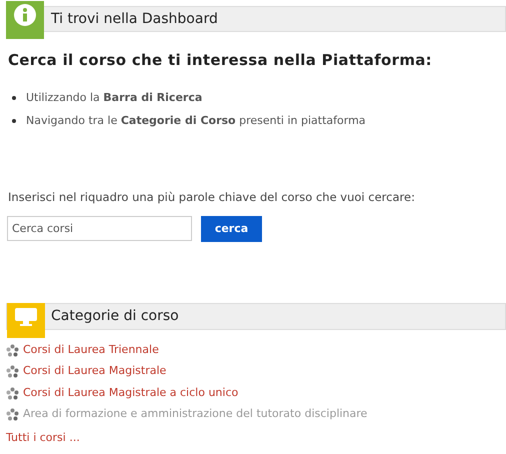 Image resolution: width=506 pixels, height=454 pixels. What do you see at coordinates (196, 121) in the screenshot?
I see `bullet-text: Navigando tra le Categorie di Corso presenti in piattaforma` at bounding box center [196, 121].